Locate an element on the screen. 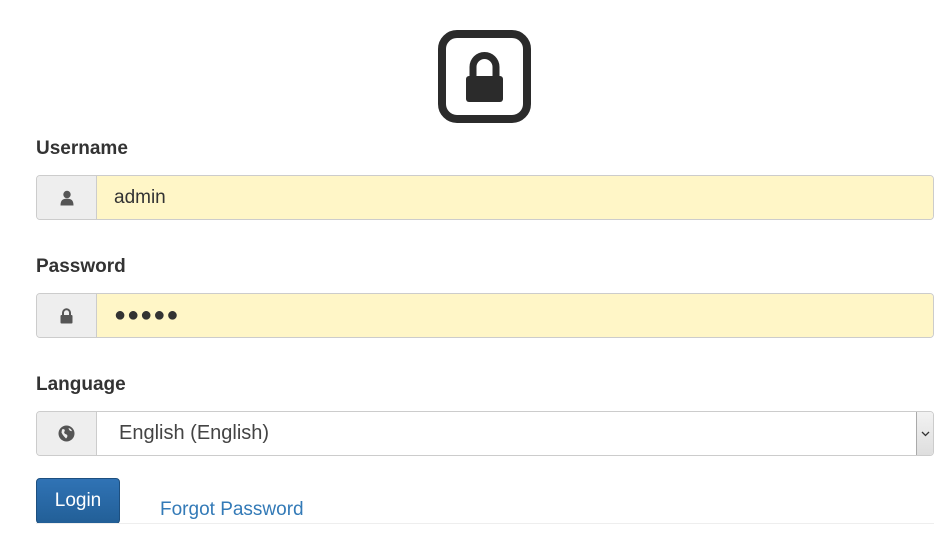 This screenshot has width=951, height=556. username-input: admin is located at coordinates (515, 197).